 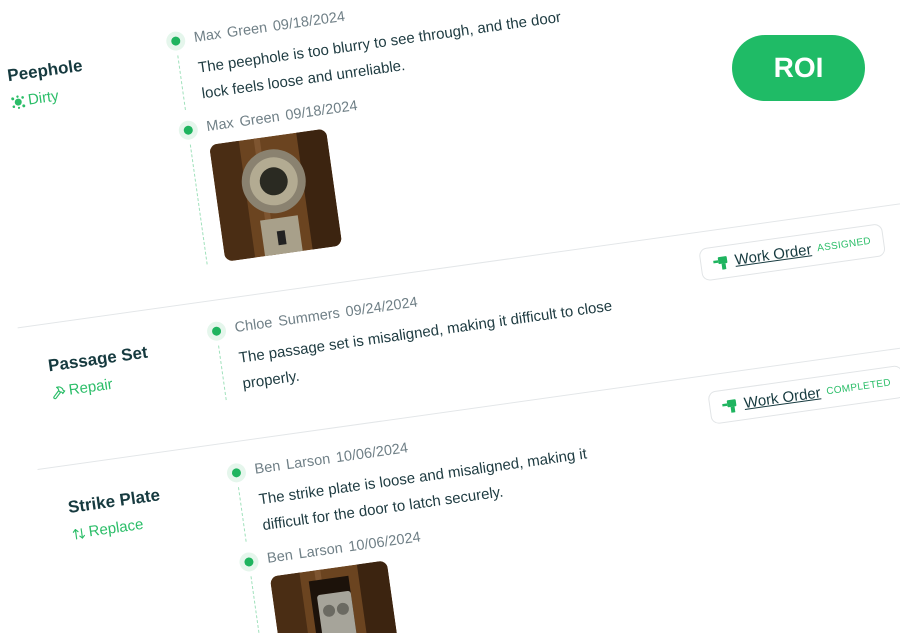 I want to click on tag-label: Repair, so click(x=91, y=387).